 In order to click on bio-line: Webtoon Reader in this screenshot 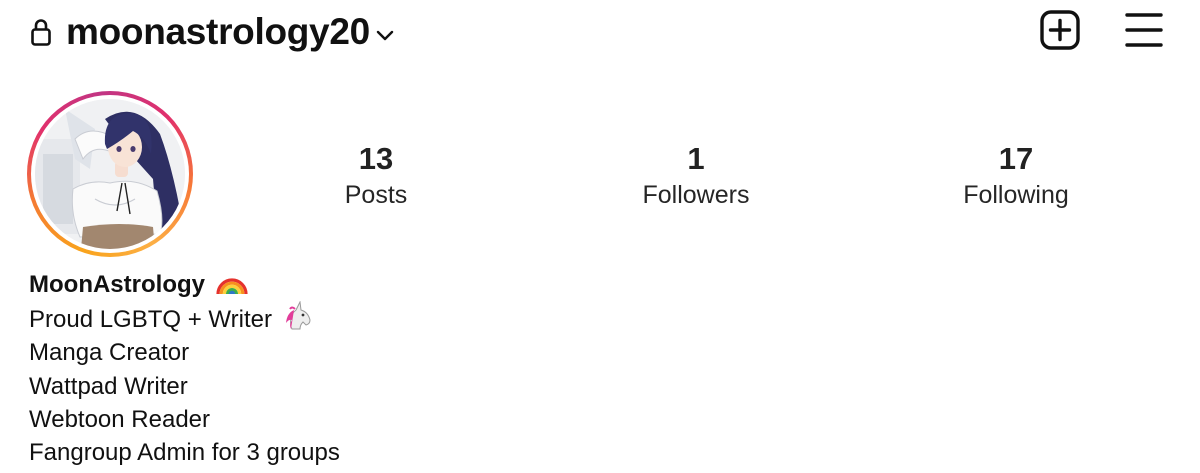, I will do `click(120, 419)`.